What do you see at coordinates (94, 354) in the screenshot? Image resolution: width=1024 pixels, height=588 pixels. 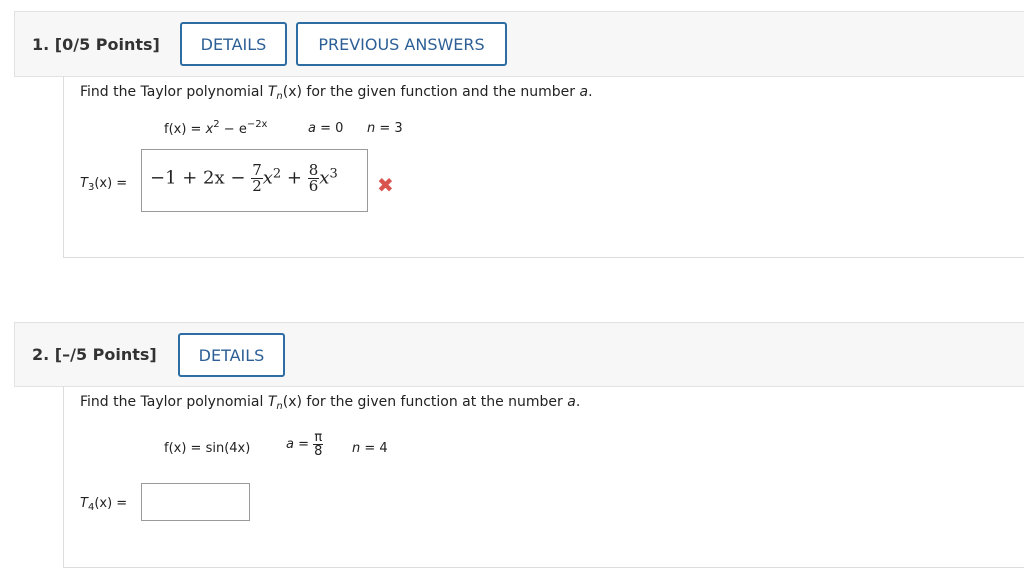 I see `question-2-points: 2. [–/5 Points]` at bounding box center [94, 354].